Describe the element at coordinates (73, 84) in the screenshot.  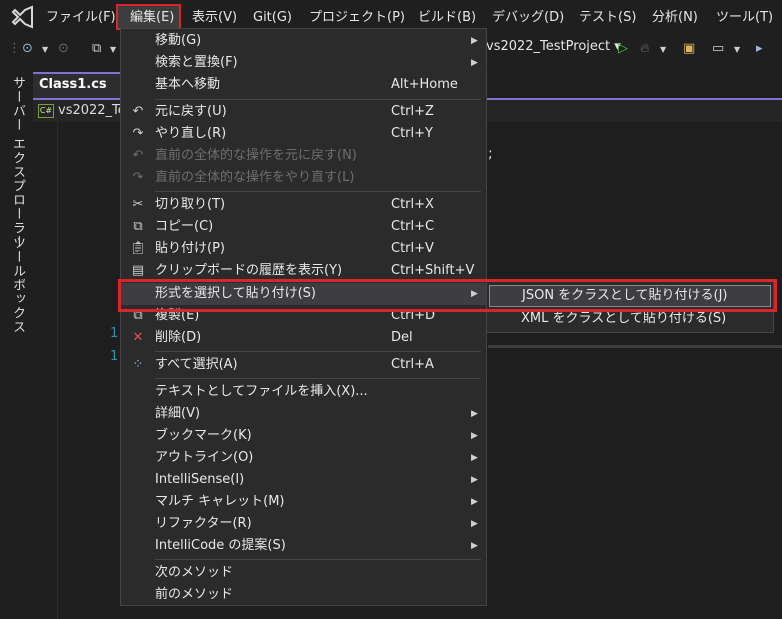
I see `tab-label: Class1.cs` at that location.